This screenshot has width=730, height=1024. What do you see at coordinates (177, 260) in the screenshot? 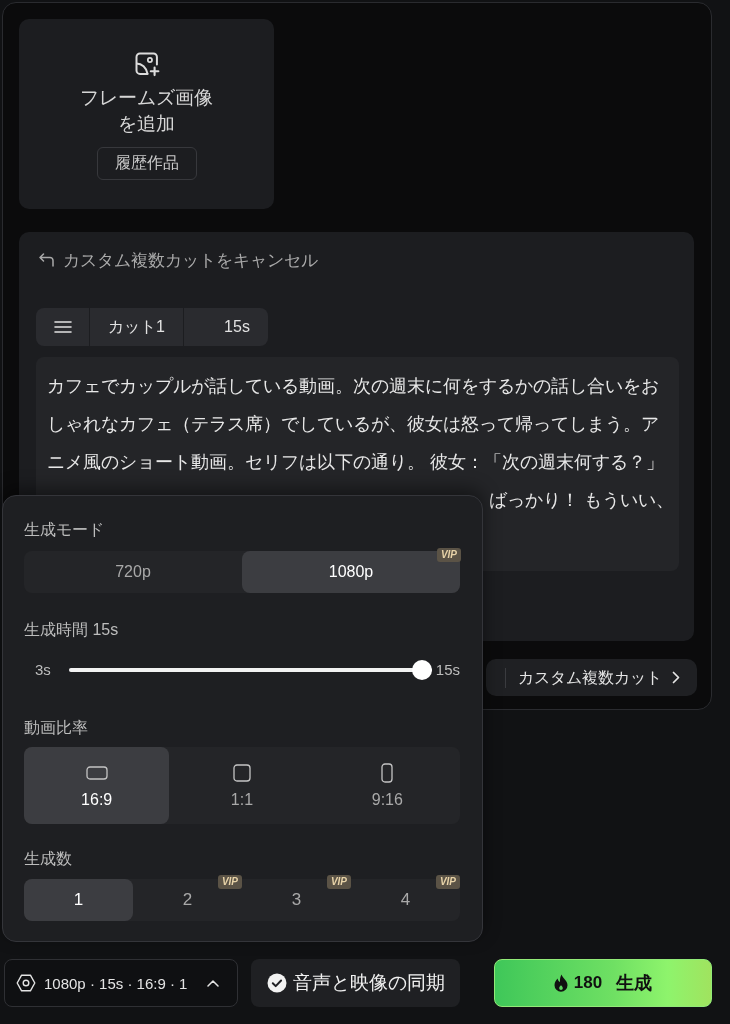
I see `cancel-custom-cuts-link: カスタム複数カットをキャンセル` at bounding box center [177, 260].